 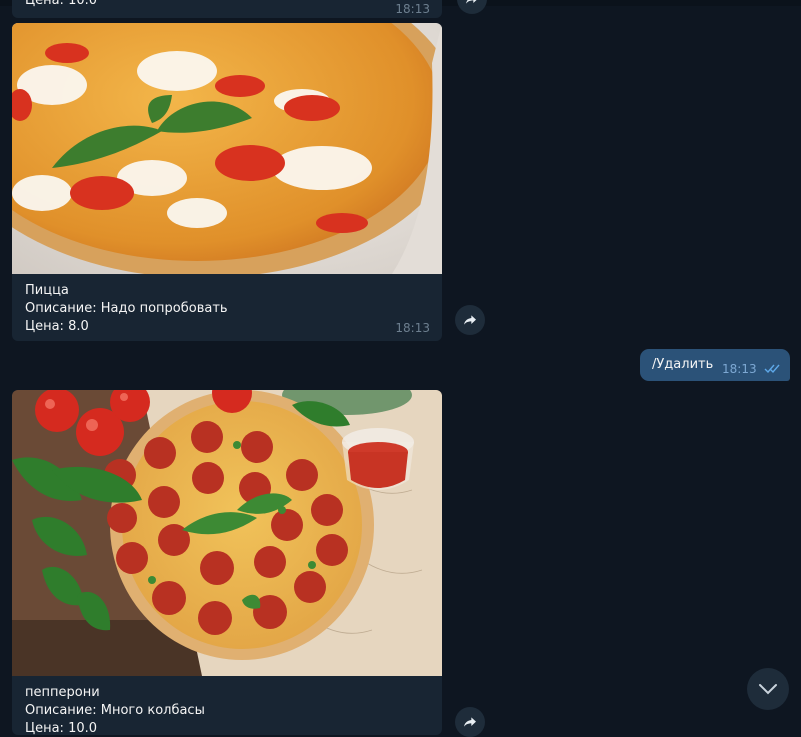 I want to click on chevron-down-icon, so click(x=768, y=689).